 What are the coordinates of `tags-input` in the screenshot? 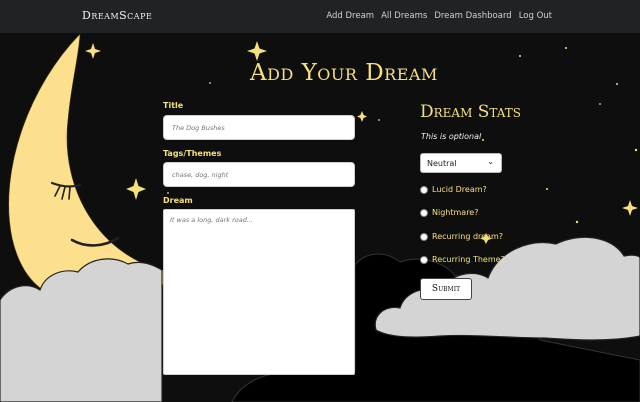 It's located at (259, 174).